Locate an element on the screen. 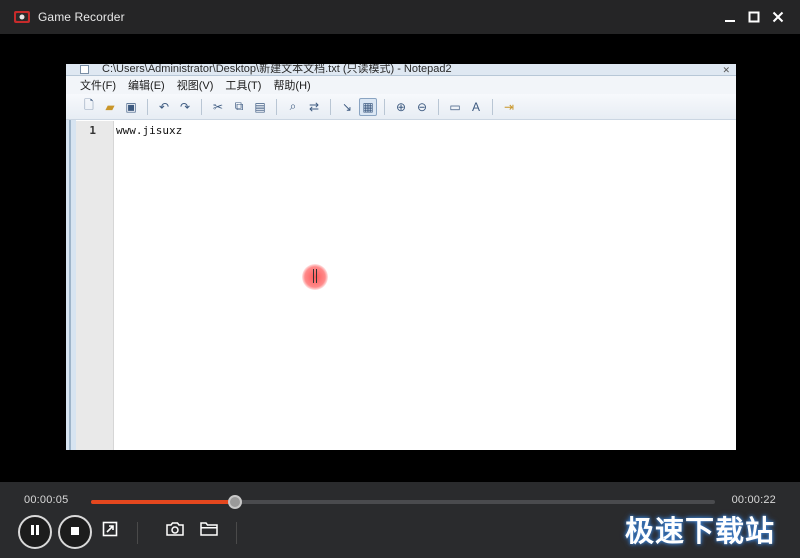 The image size is (800, 558). total-time: 00:00:22 is located at coordinates (753, 500).